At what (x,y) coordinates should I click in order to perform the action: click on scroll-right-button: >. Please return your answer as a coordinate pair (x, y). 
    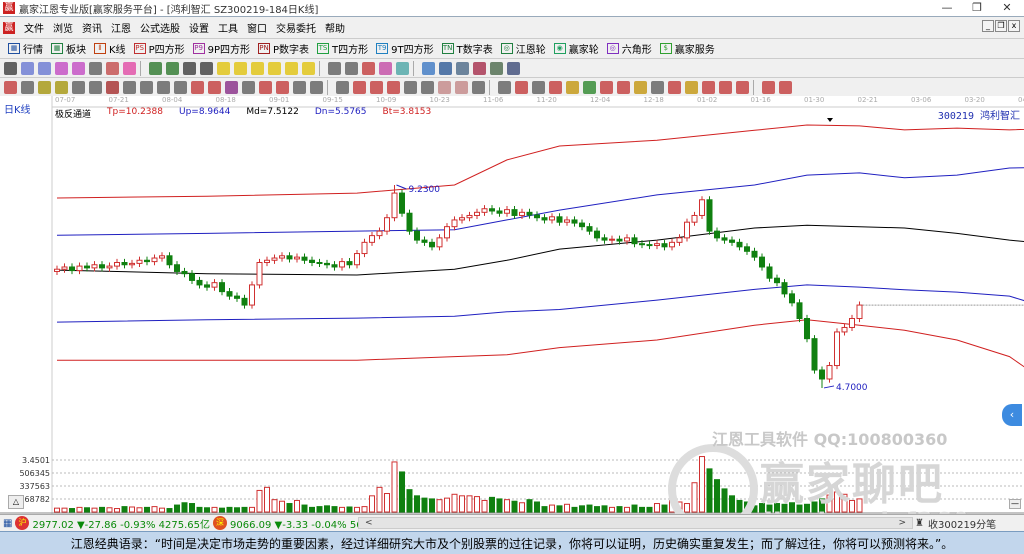
    Looking at the image, I should click on (902, 523).